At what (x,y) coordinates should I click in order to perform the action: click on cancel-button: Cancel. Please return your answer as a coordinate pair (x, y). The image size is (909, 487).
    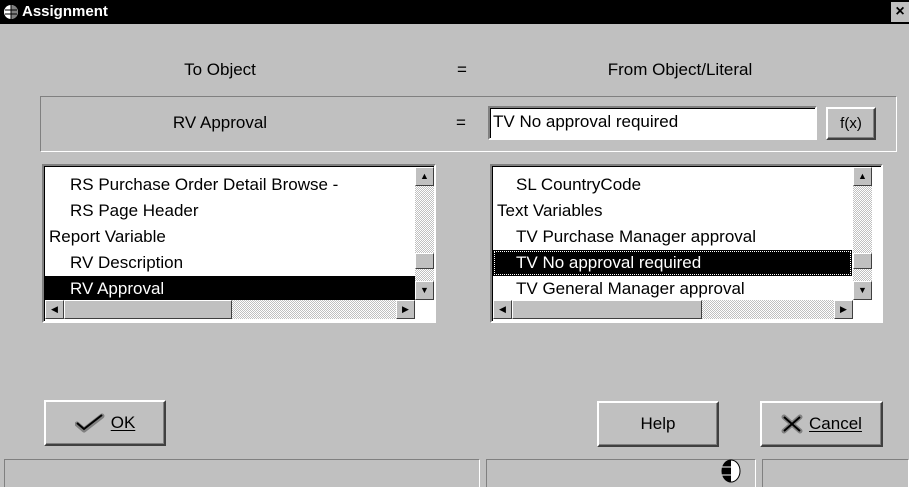
    Looking at the image, I should click on (821, 424).